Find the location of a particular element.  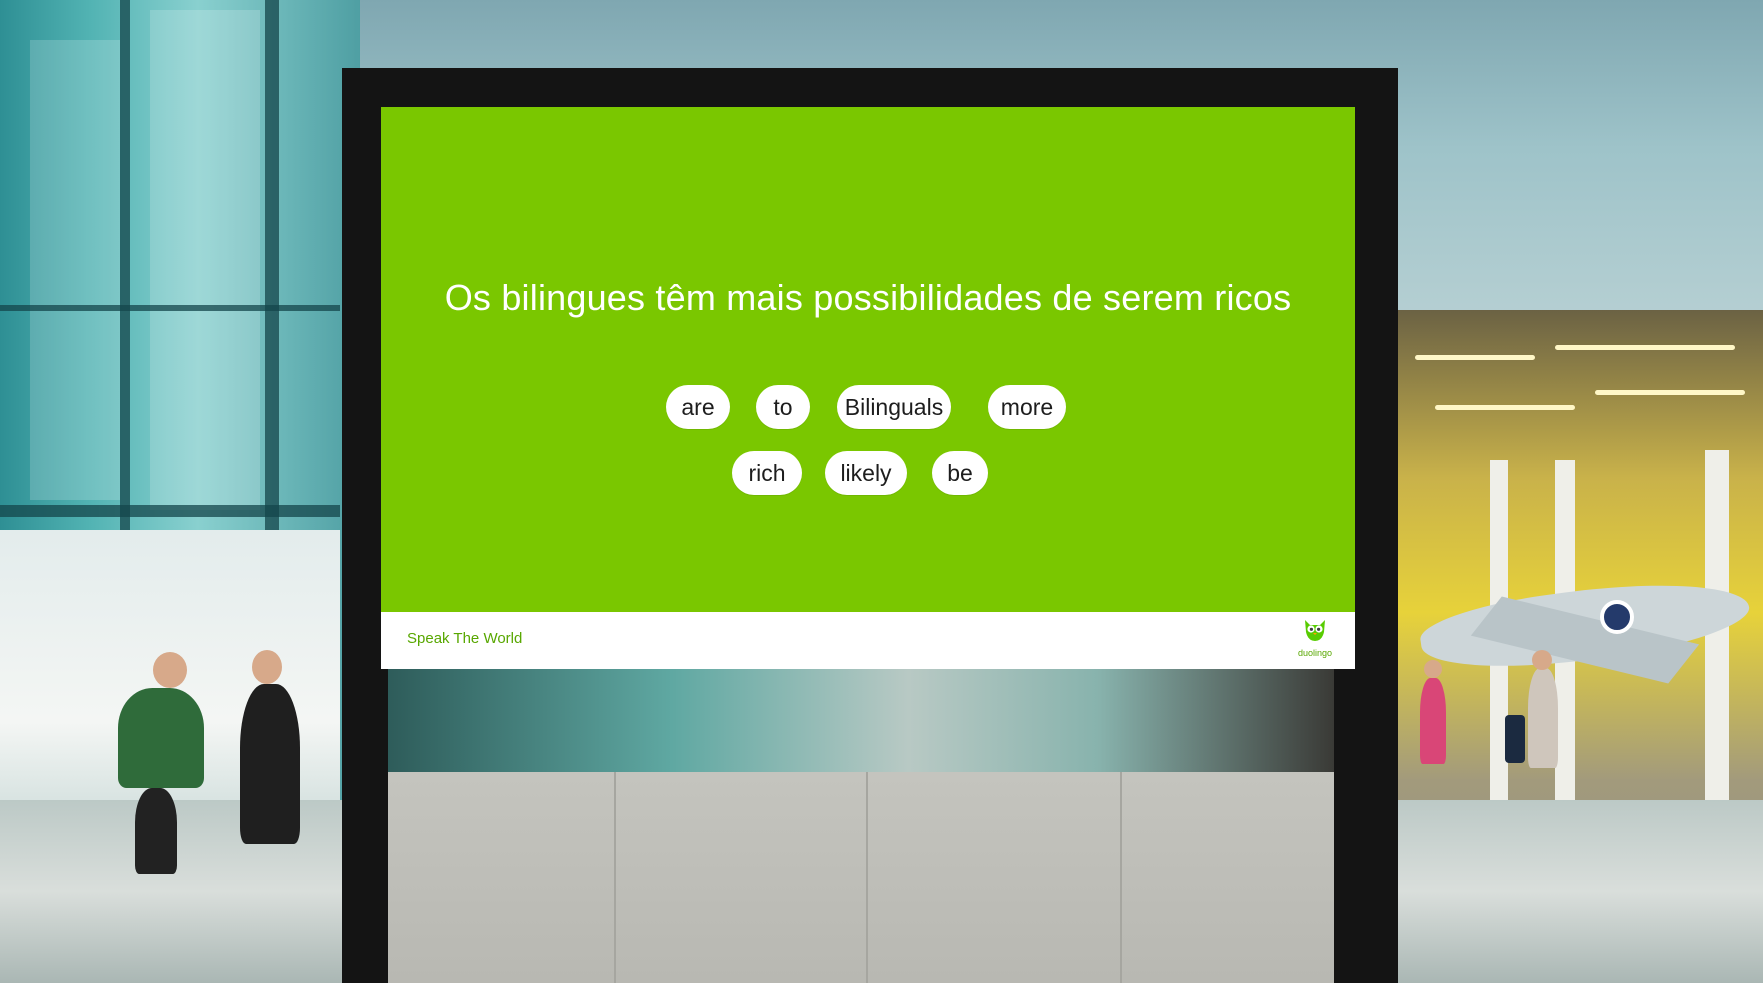

word-chip-be: be is located at coordinates (960, 473).